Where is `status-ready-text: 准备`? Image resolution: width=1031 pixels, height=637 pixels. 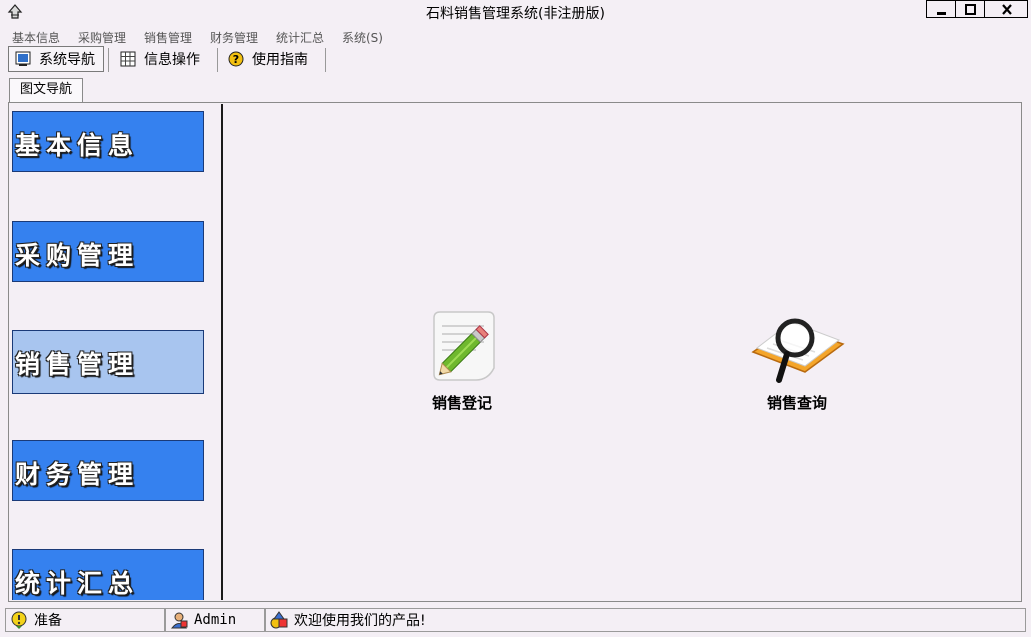
status-ready-text: 准备 is located at coordinates (48, 621).